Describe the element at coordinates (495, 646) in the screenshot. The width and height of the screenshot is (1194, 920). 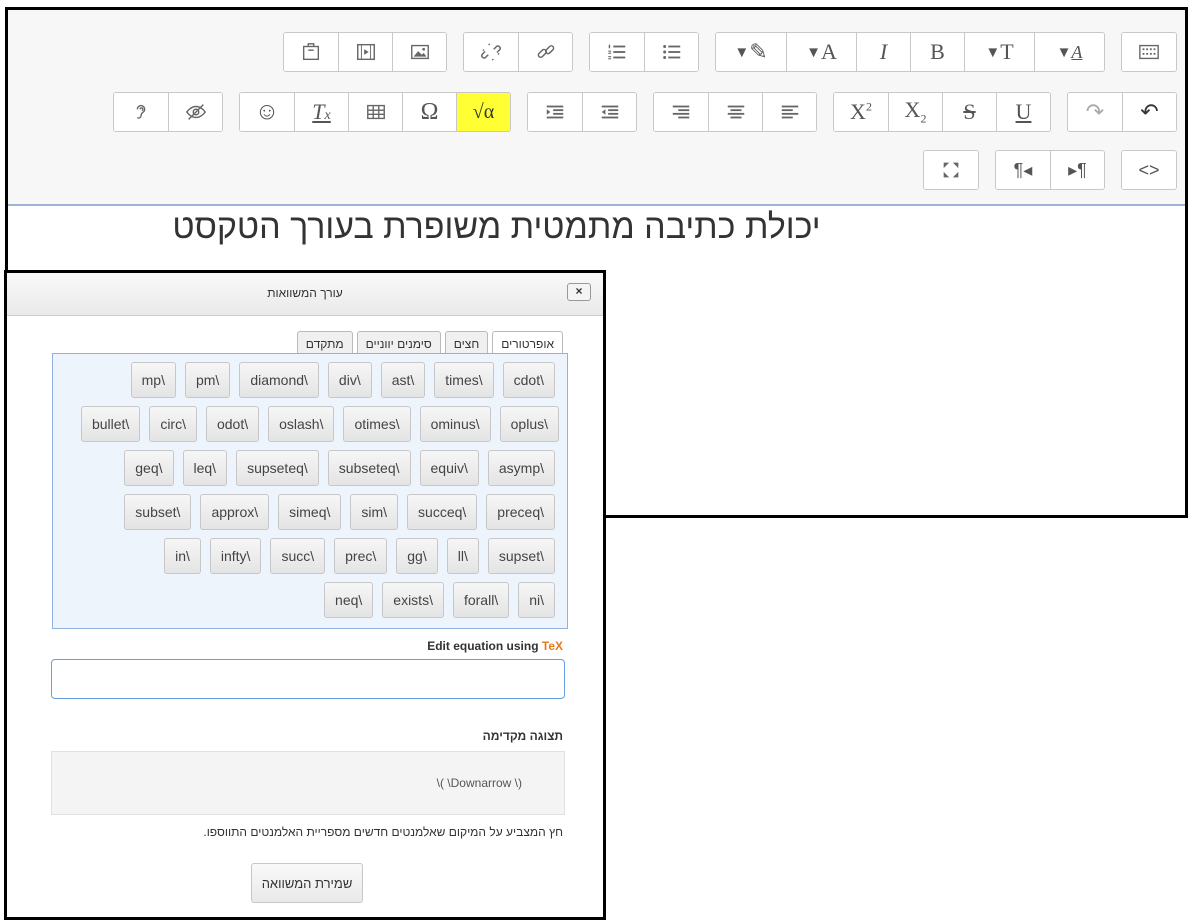
I see `edit-equation-label: Edit equation using TeX` at that location.